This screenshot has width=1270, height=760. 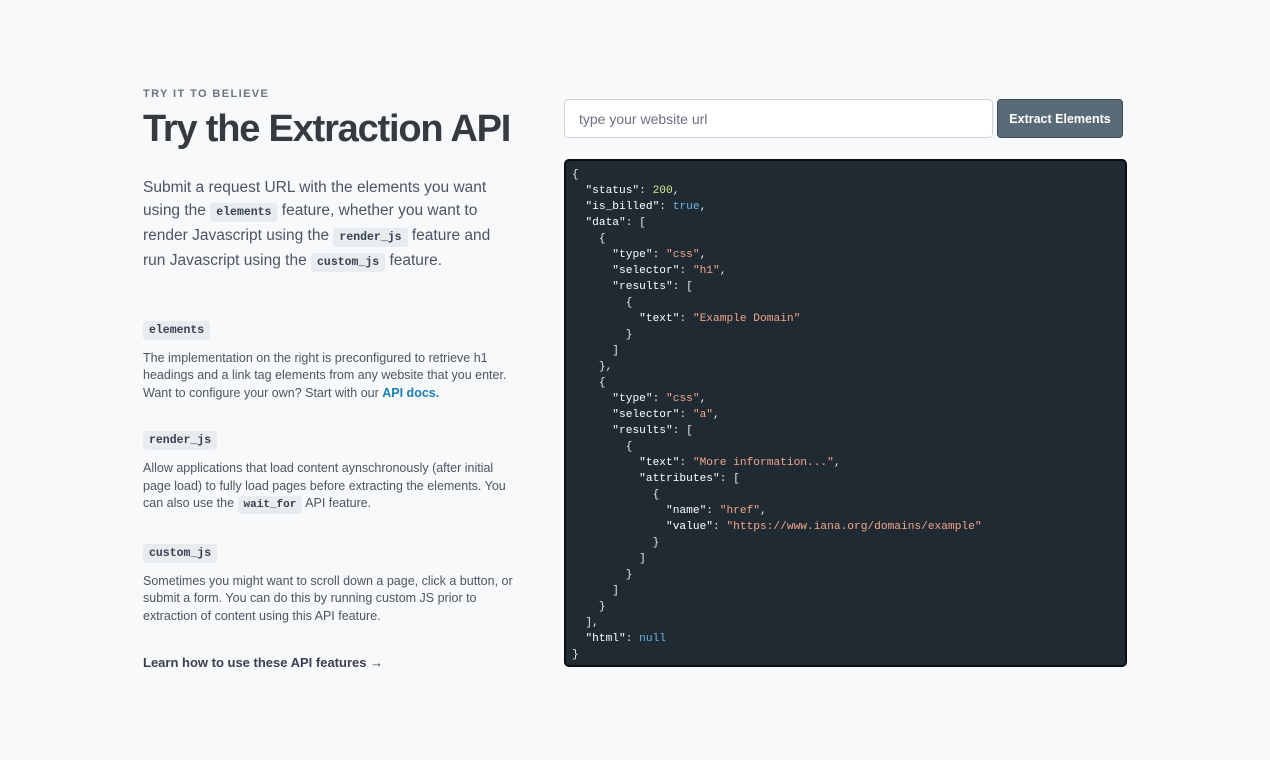 I want to click on lead-code-render-js: render_js, so click(x=370, y=237).